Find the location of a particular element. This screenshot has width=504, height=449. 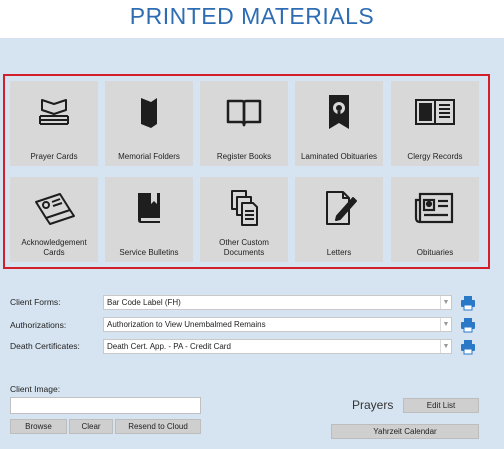

client-forms-value: Bar Code Label (FH) is located at coordinates (144, 302).